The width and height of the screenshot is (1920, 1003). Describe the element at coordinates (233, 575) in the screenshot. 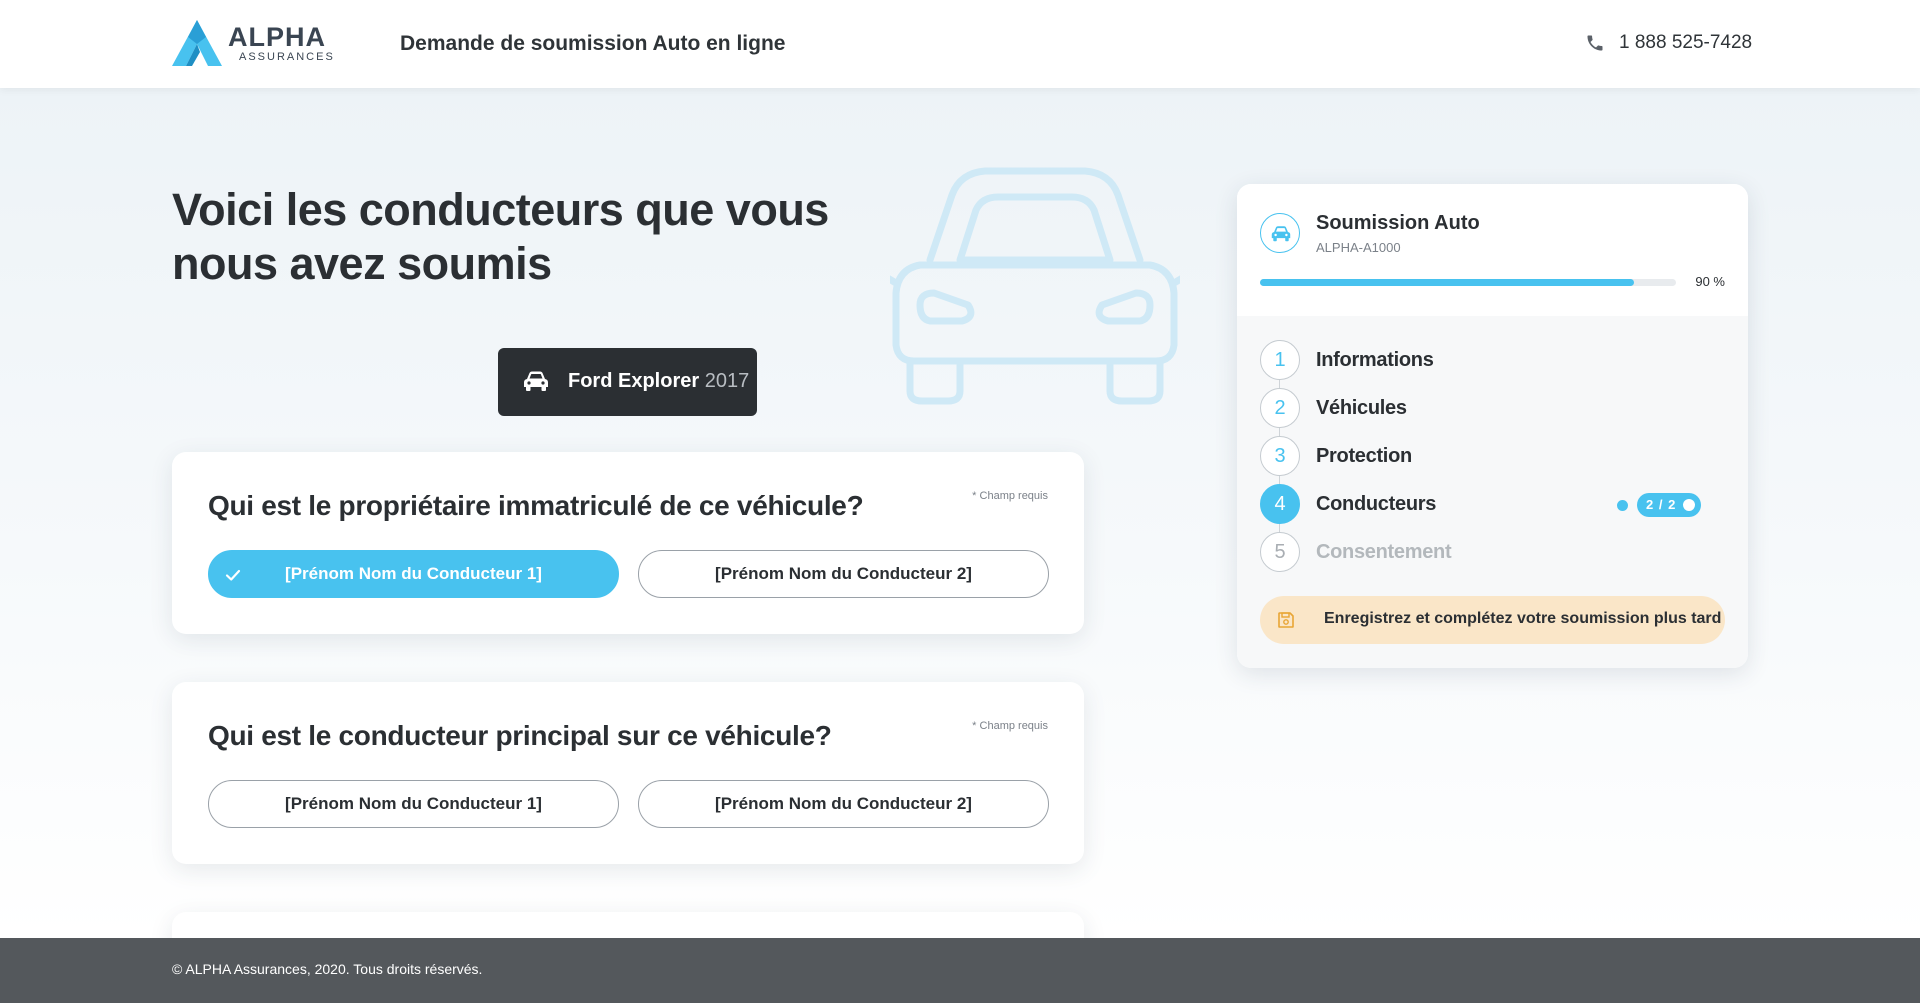

I see `check-icon` at that location.